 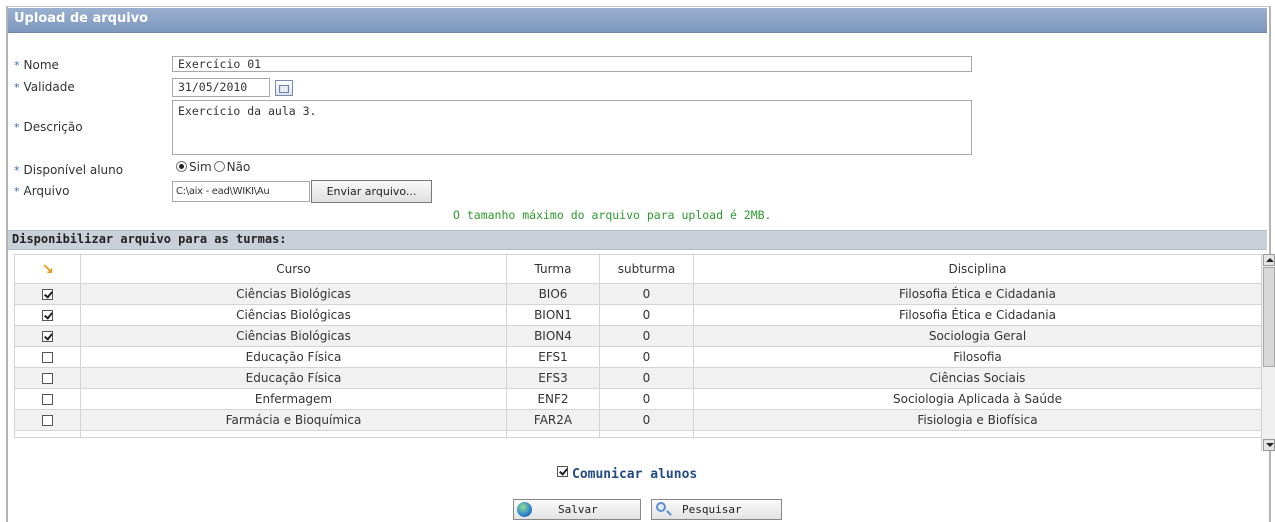 I want to click on scroll-up-icon, so click(x=1269, y=260).